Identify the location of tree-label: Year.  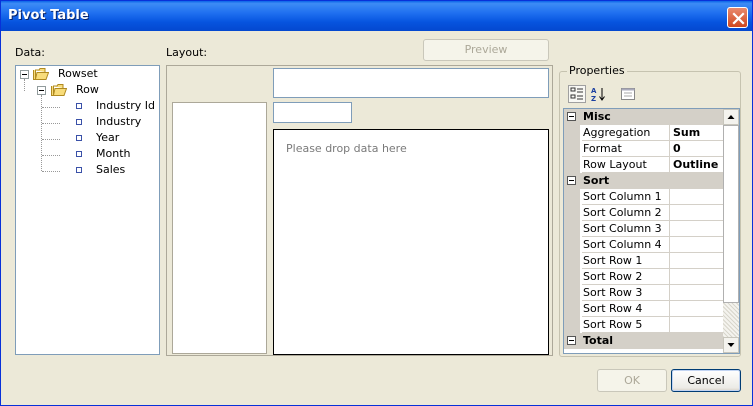
(108, 137).